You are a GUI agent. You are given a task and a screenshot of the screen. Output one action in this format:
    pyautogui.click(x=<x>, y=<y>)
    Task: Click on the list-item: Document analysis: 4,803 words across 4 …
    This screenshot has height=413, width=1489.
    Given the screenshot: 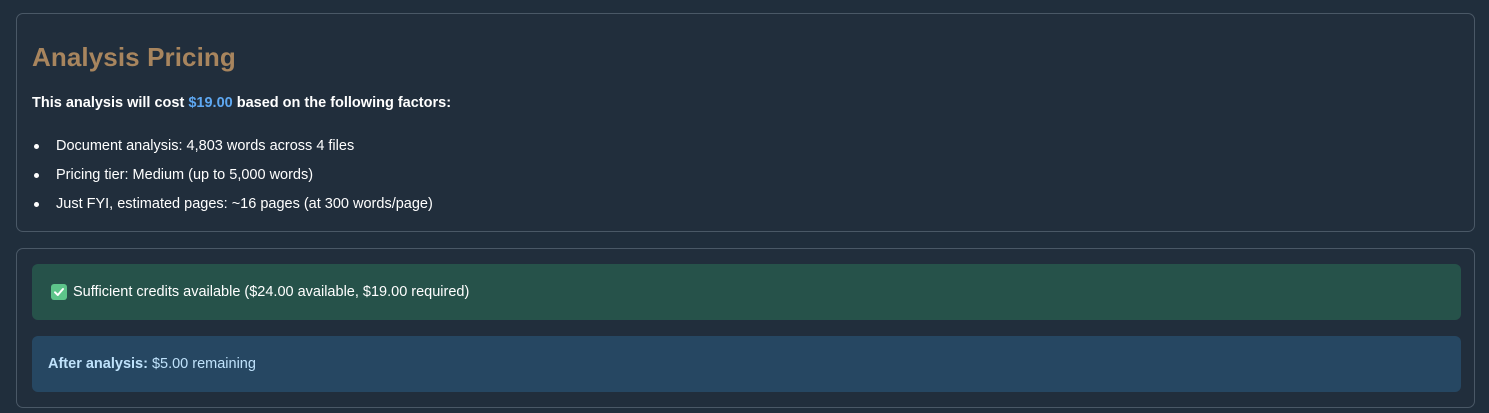 What is the action you would take?
    pyautogui.click(x=232, y=148)
    